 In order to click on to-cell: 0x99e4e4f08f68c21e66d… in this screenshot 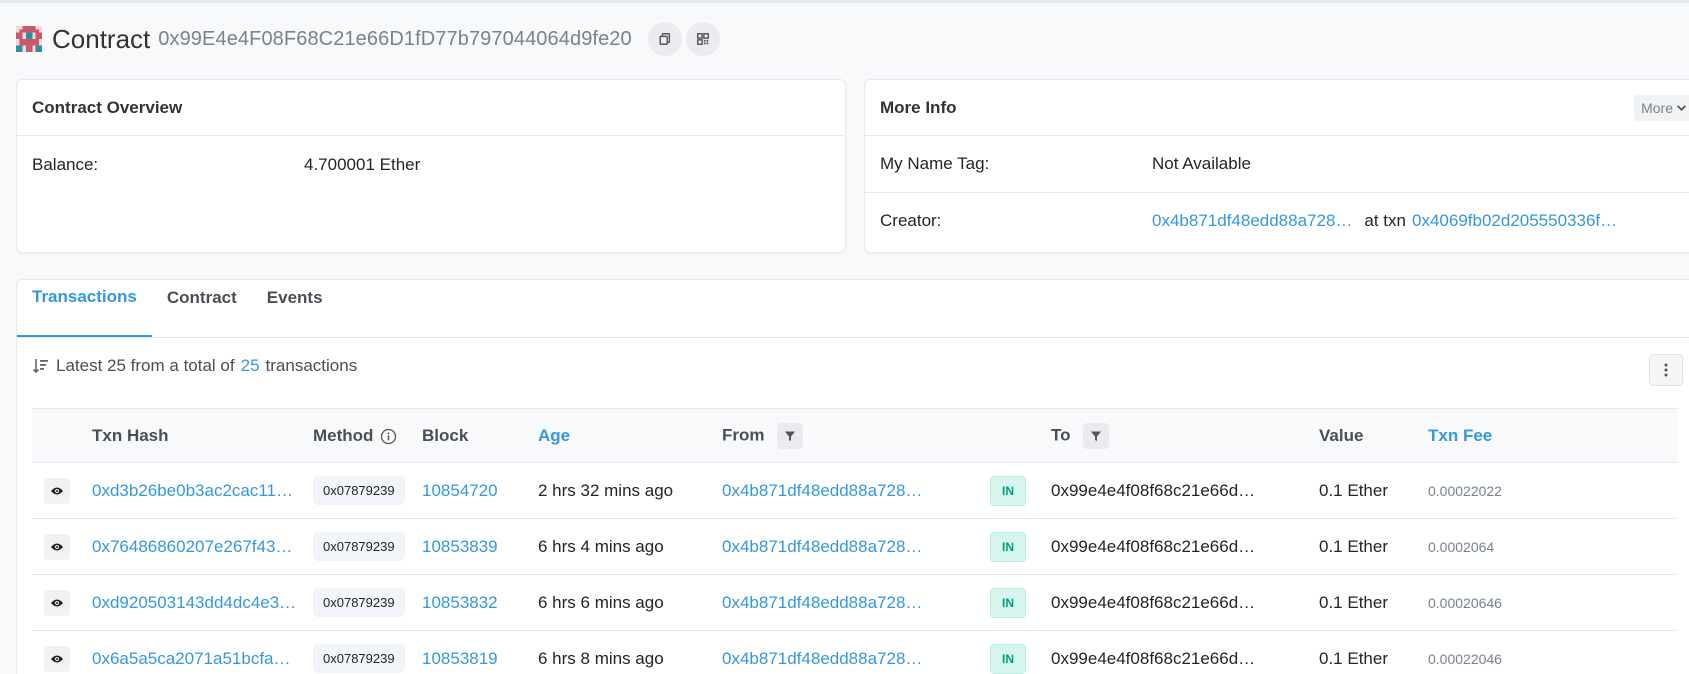, I will do `click(1185, 490)`.